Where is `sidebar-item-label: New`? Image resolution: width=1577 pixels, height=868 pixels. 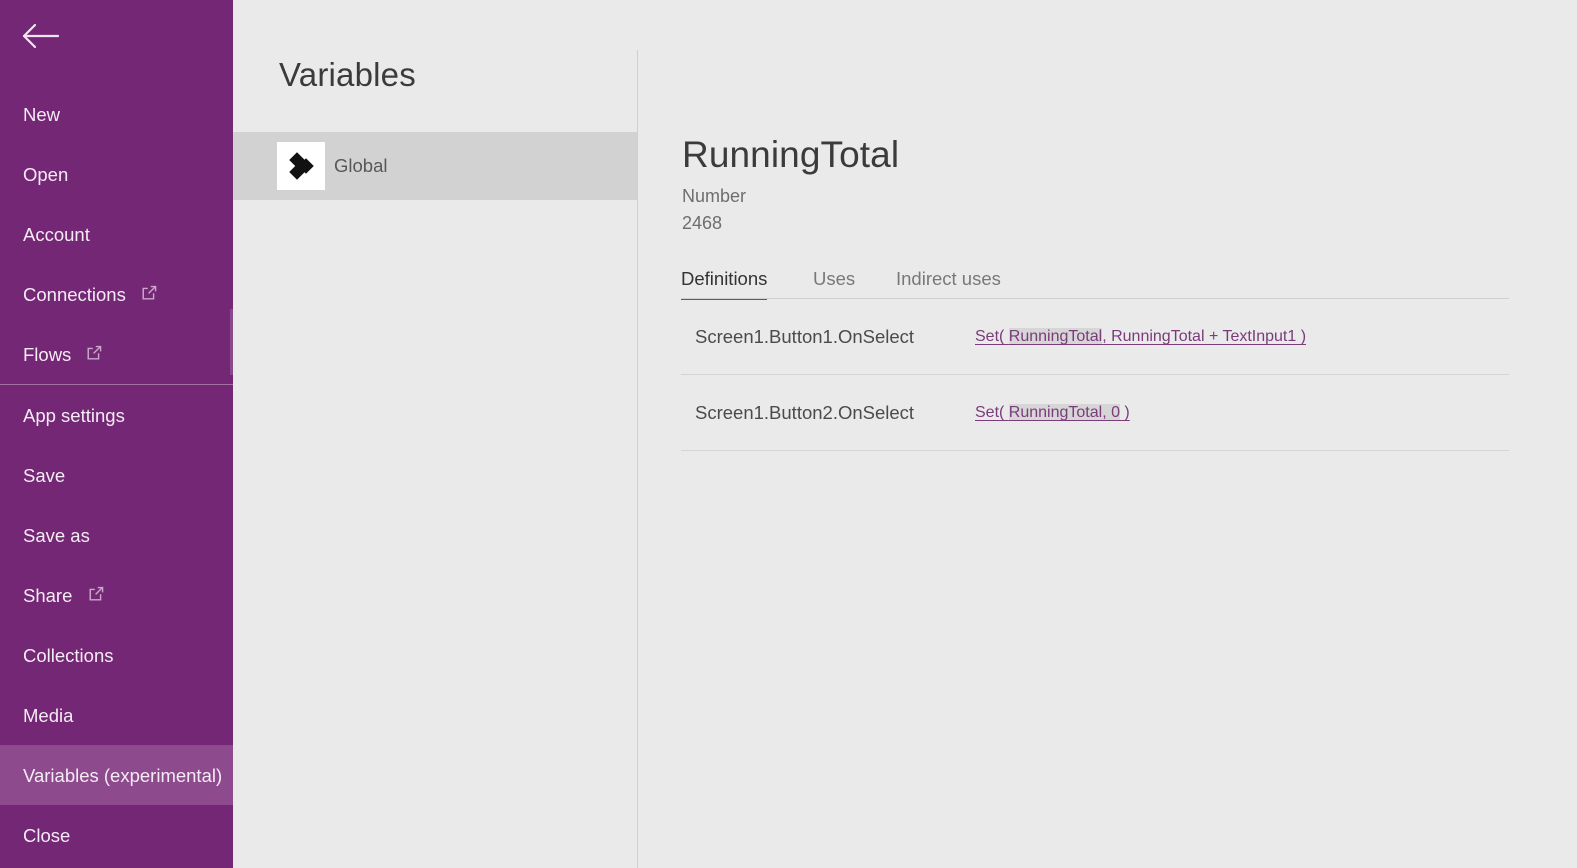 sidebar-item-label: New is located at coordinates (42, 115).